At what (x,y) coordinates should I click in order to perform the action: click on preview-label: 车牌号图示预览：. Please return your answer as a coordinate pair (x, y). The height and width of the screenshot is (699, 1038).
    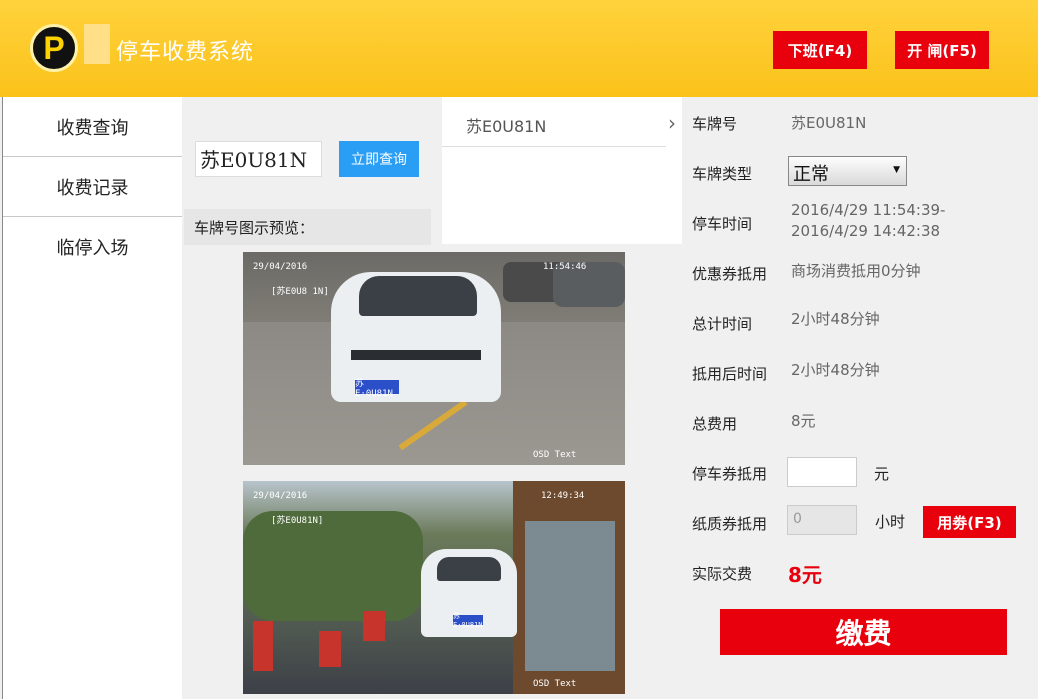
    Looking at the image, I should click on (307, 227).